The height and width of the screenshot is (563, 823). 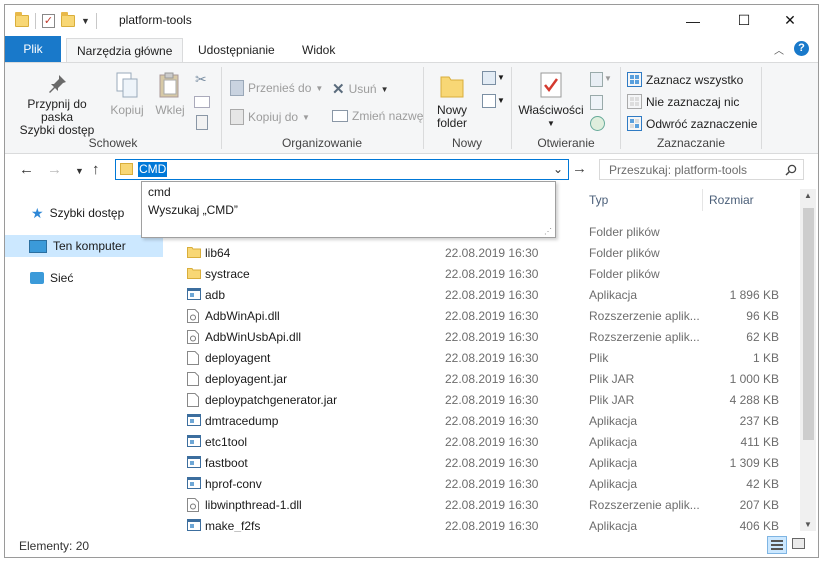 I want to click on open-icon, so click(x=596, y=79).